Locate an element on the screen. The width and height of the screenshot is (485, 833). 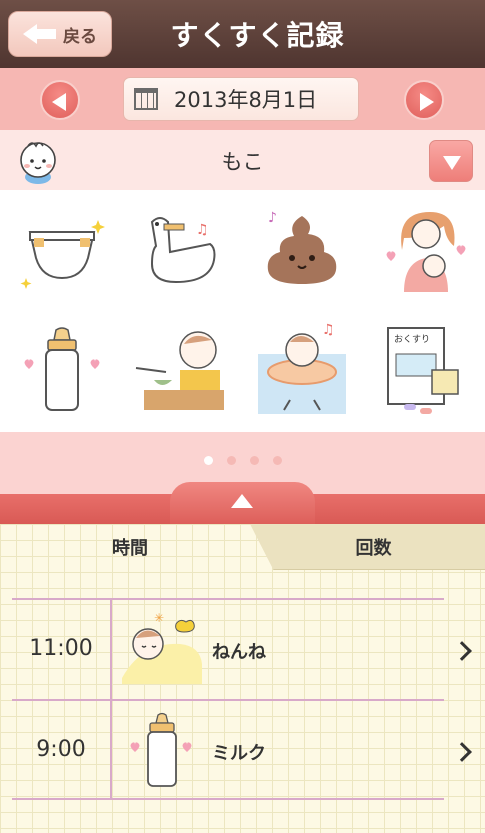
medicine-icon: おくすり is located at coordinates (423, 370).